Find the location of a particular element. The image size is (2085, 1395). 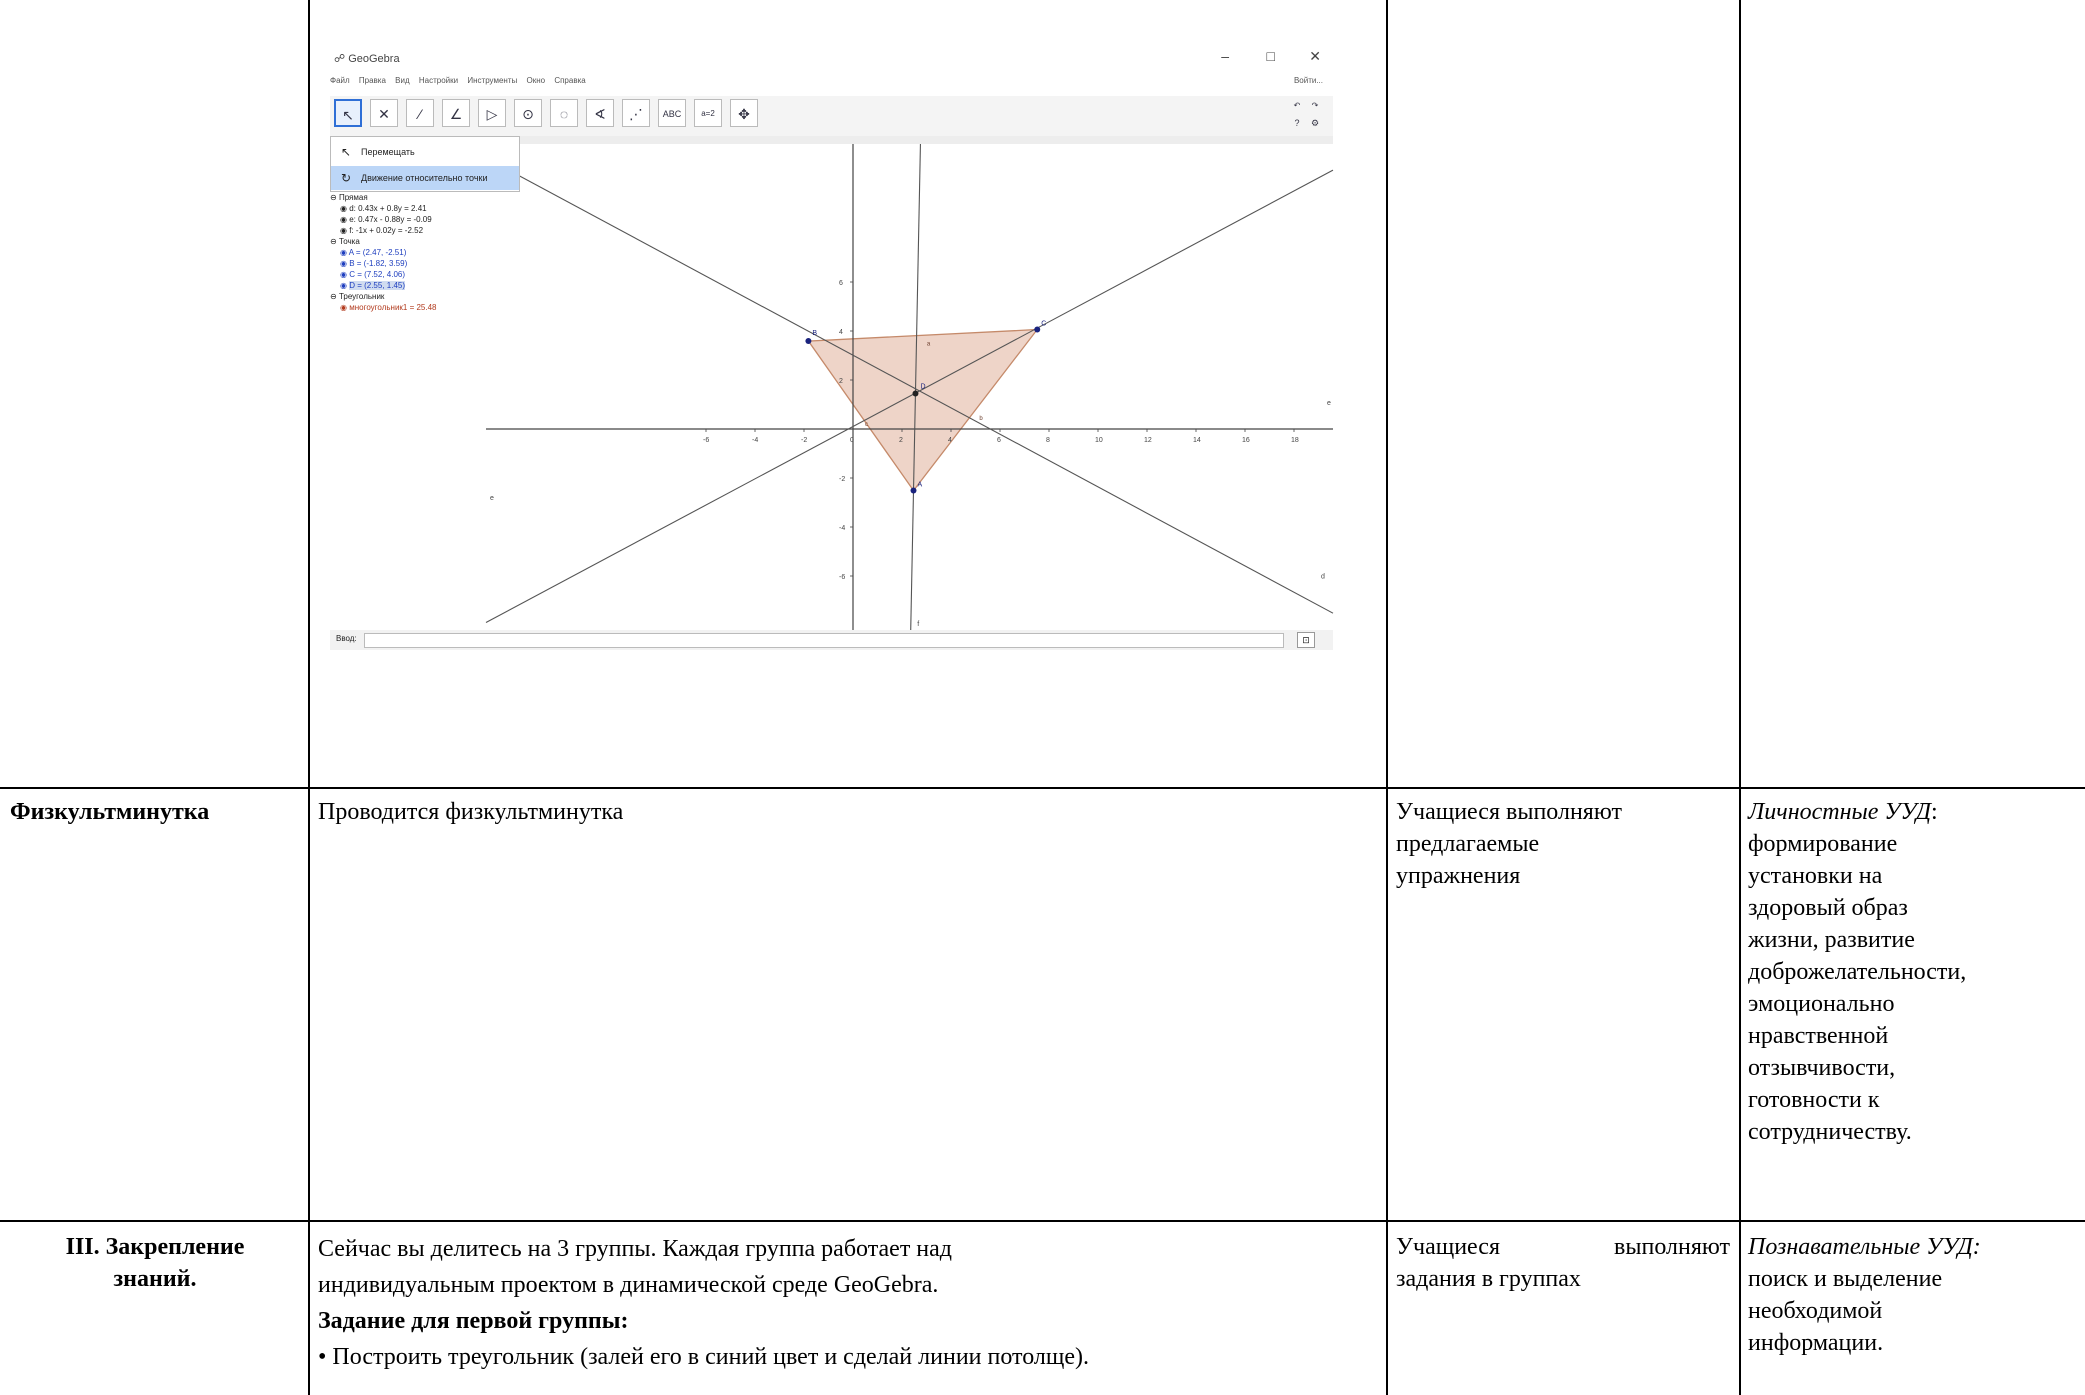

x-tick-label: -6 is located at coordinates (706, 440).